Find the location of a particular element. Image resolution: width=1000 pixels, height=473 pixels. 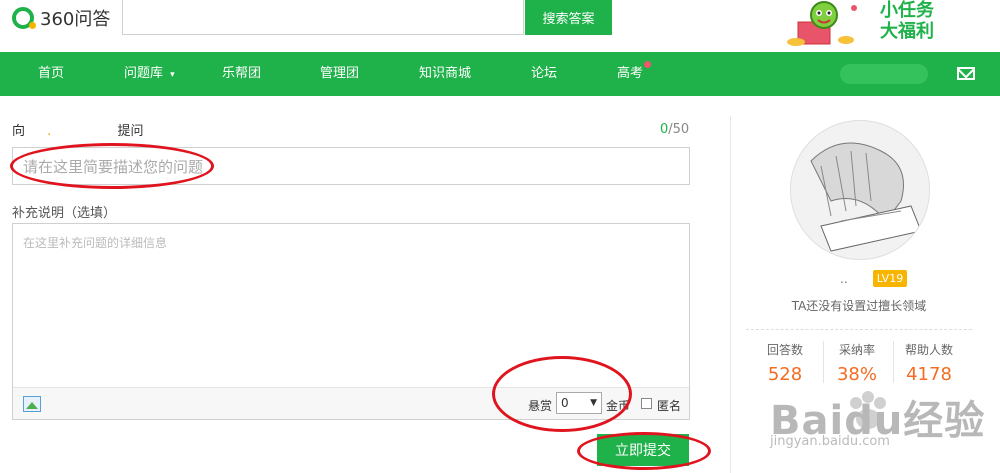

promo-text: 小任务 大福利 is located at coordinates (907, 21).